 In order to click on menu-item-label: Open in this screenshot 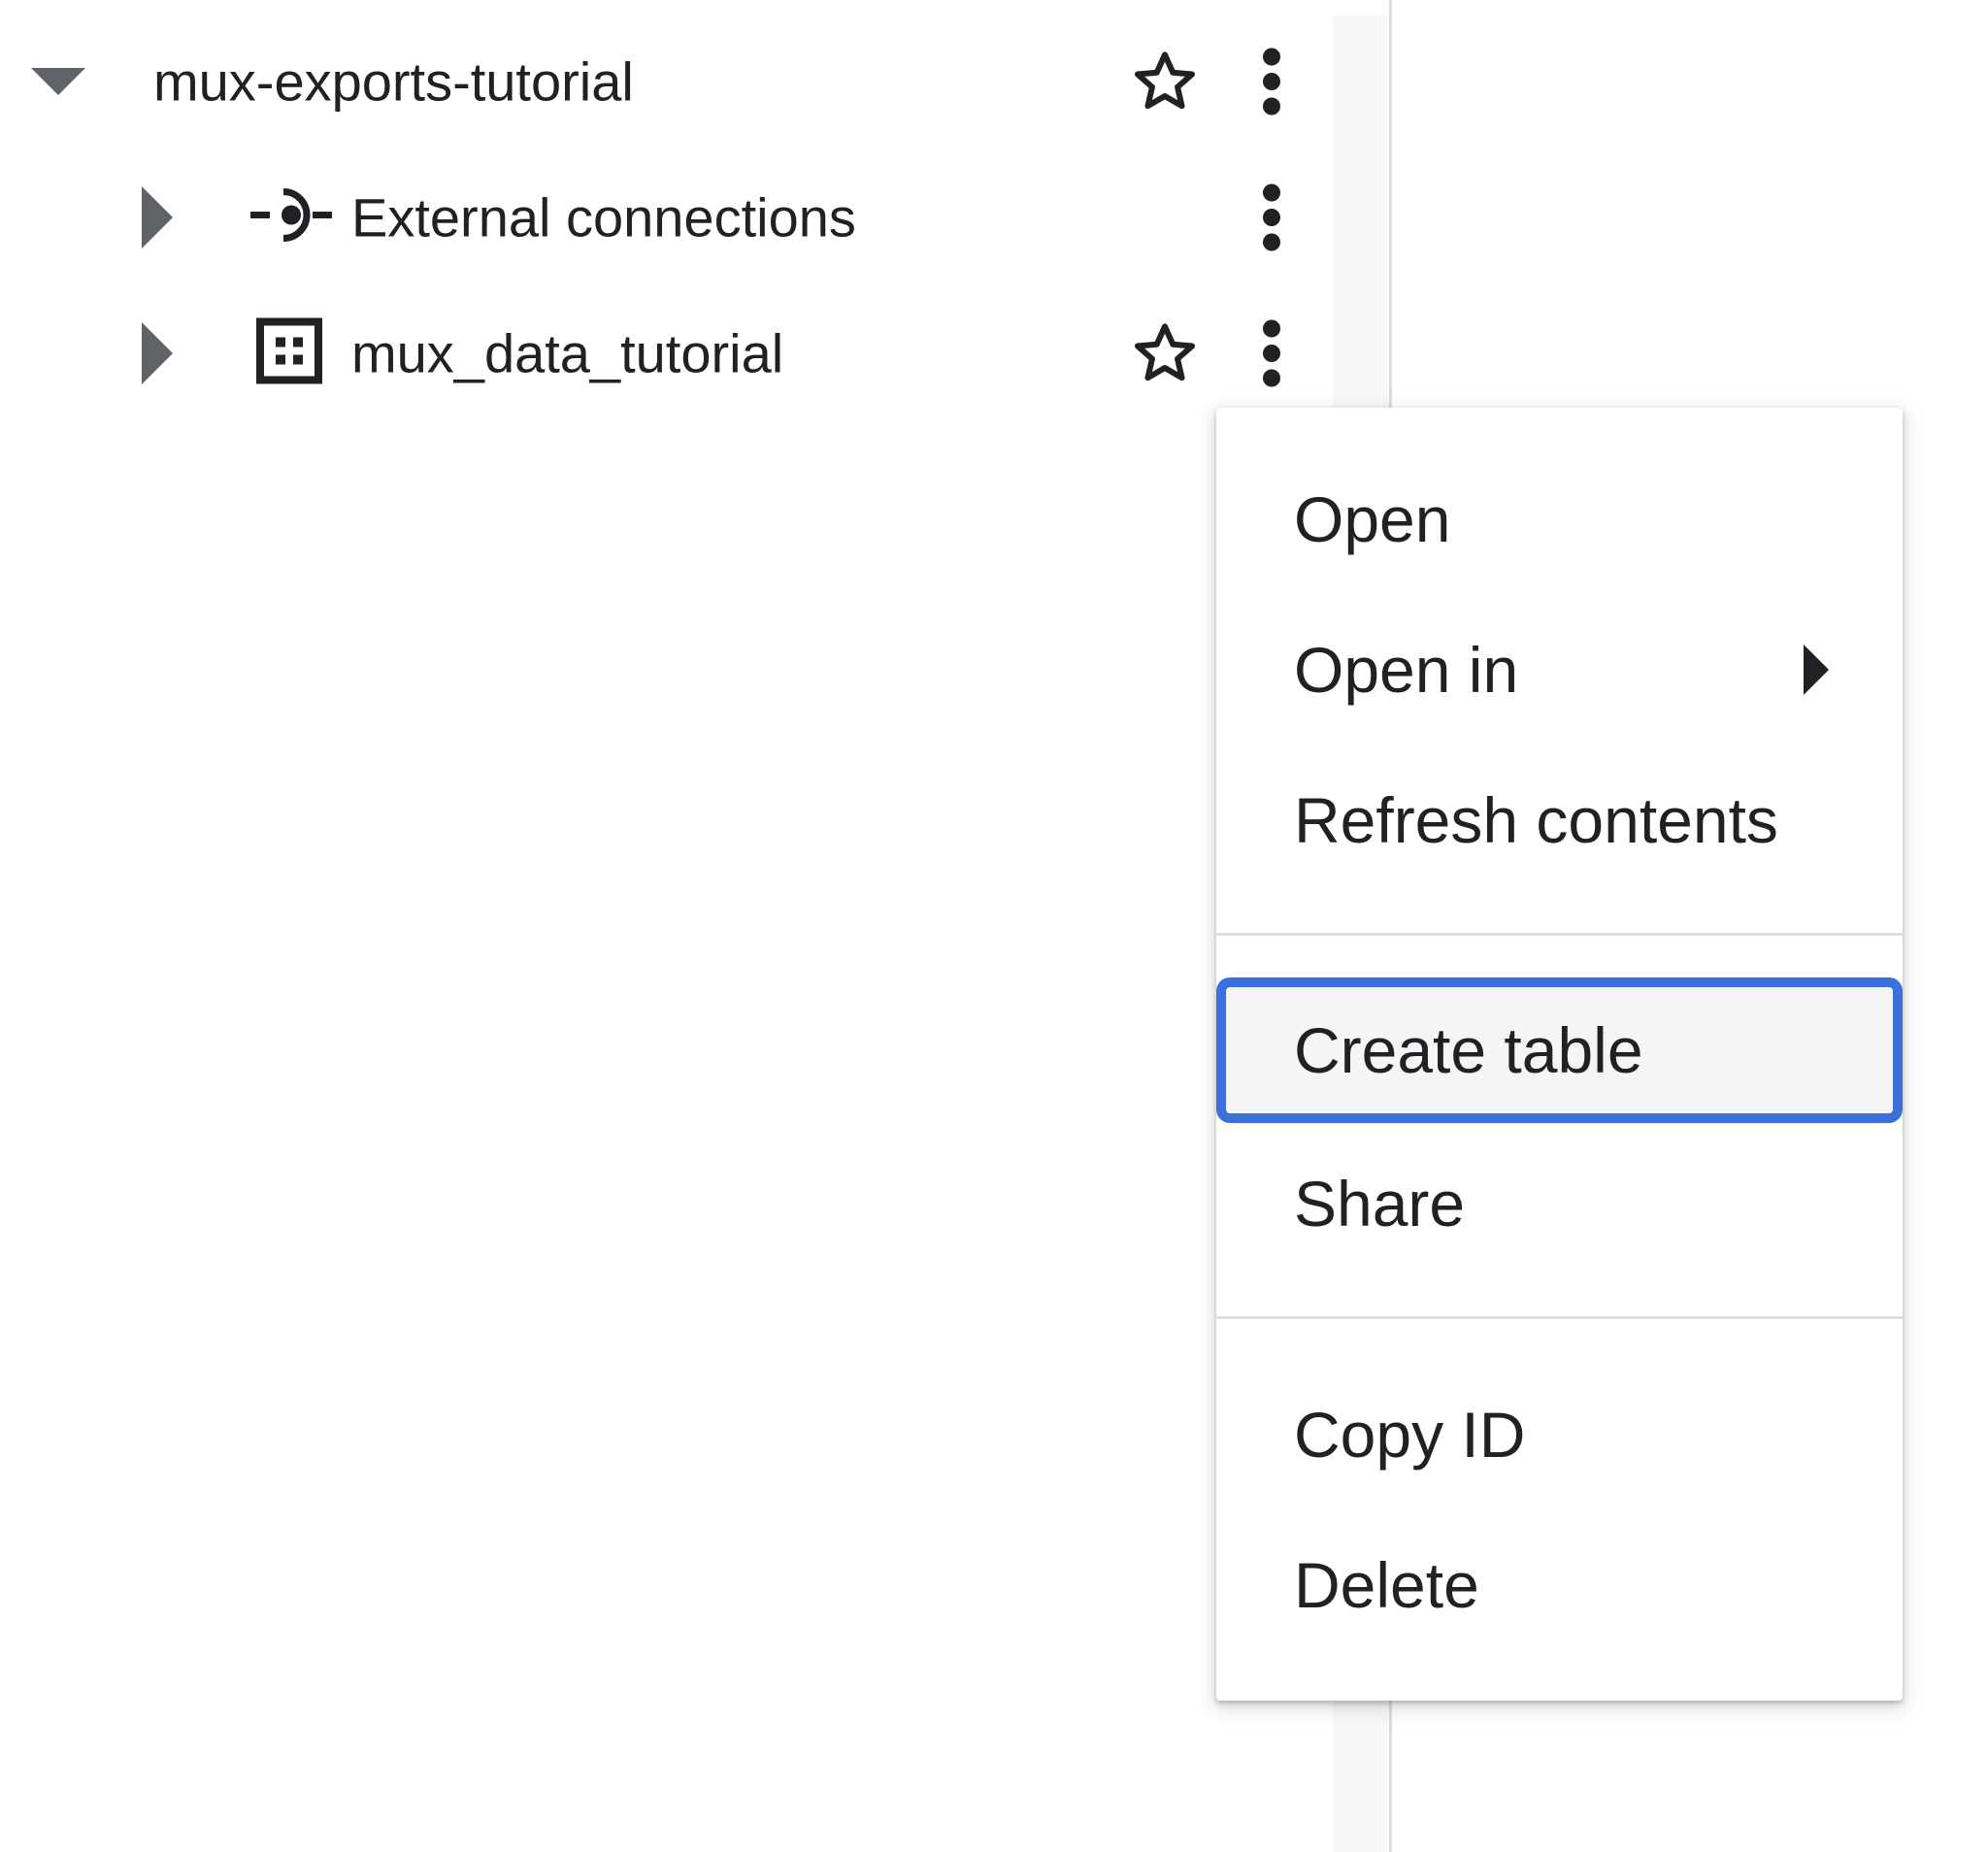, I will do `click(1372, 519)`.